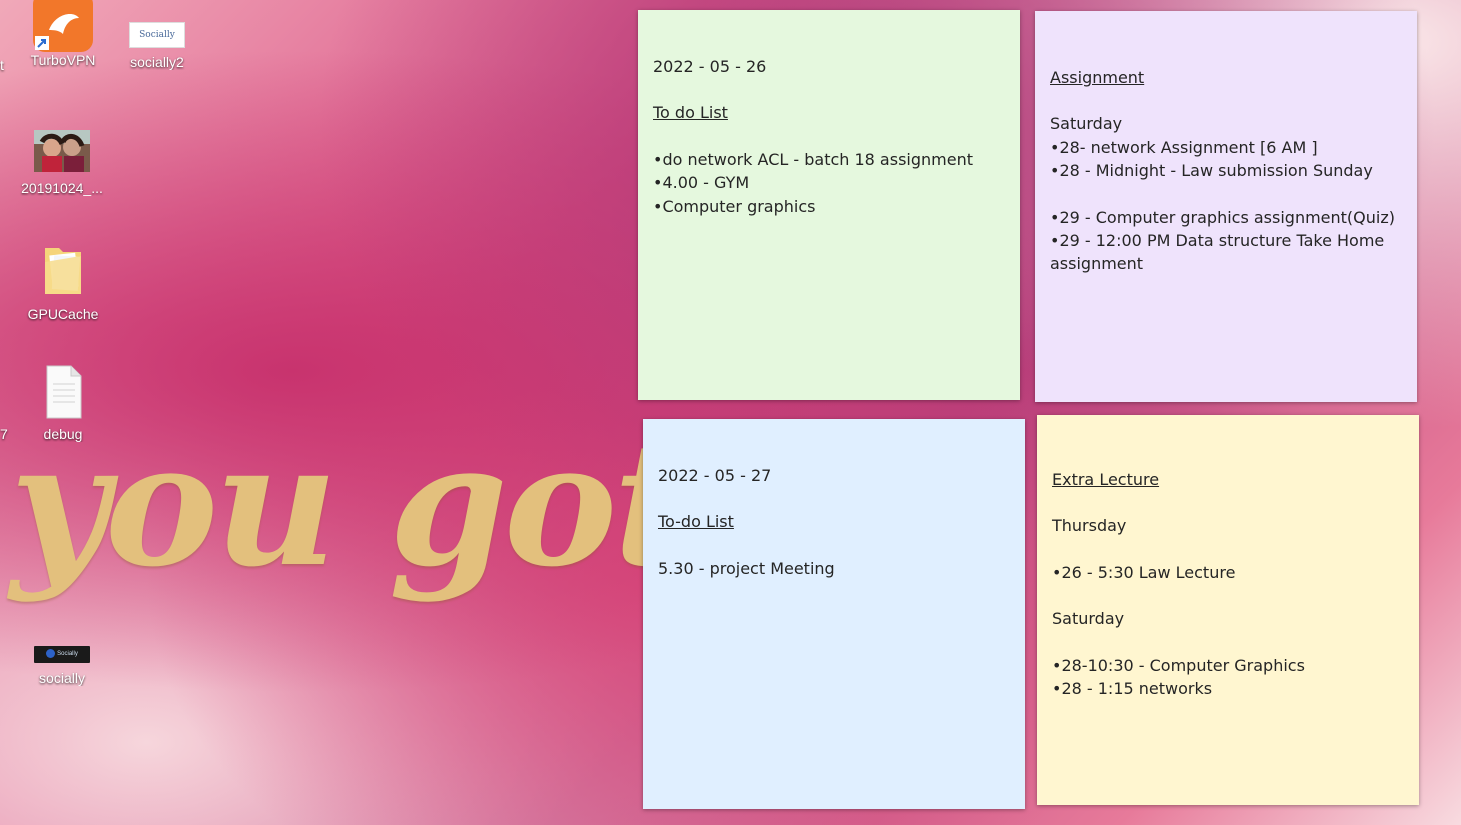 Image resolution: width=1461 pixels, height=825 pixels. I want to click on desktop-icon-gpucache: GPUCache, so click(63, 282).